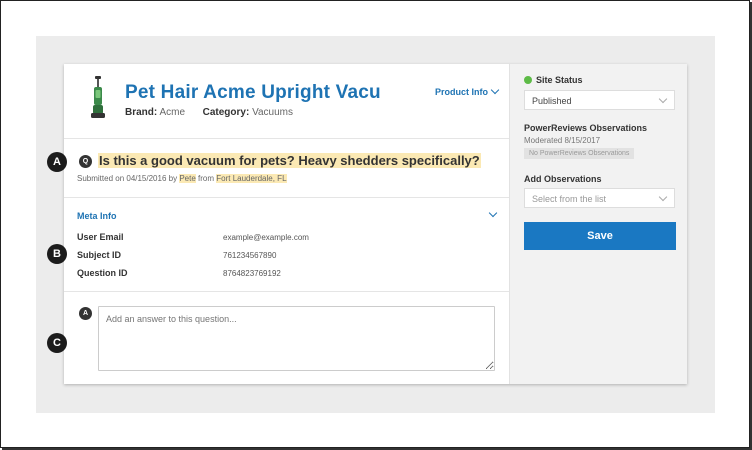 The width and height of the screenshot is (752, 450). What do you see at coordinates (99, 255) in the screenshot?
I see `meta-key: Subject ID` at bounding box center [99, 255].